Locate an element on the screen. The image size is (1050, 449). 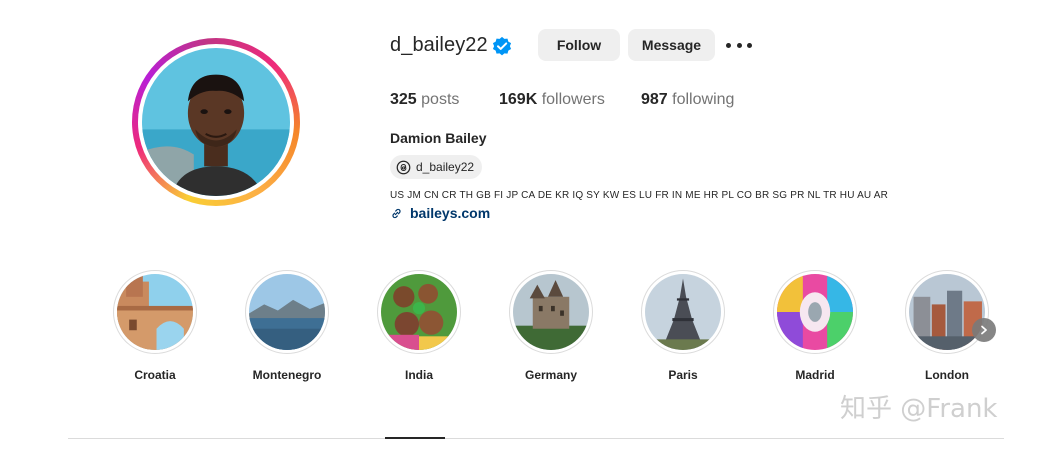
highlight-label: London is located at coordinates (947, 375).